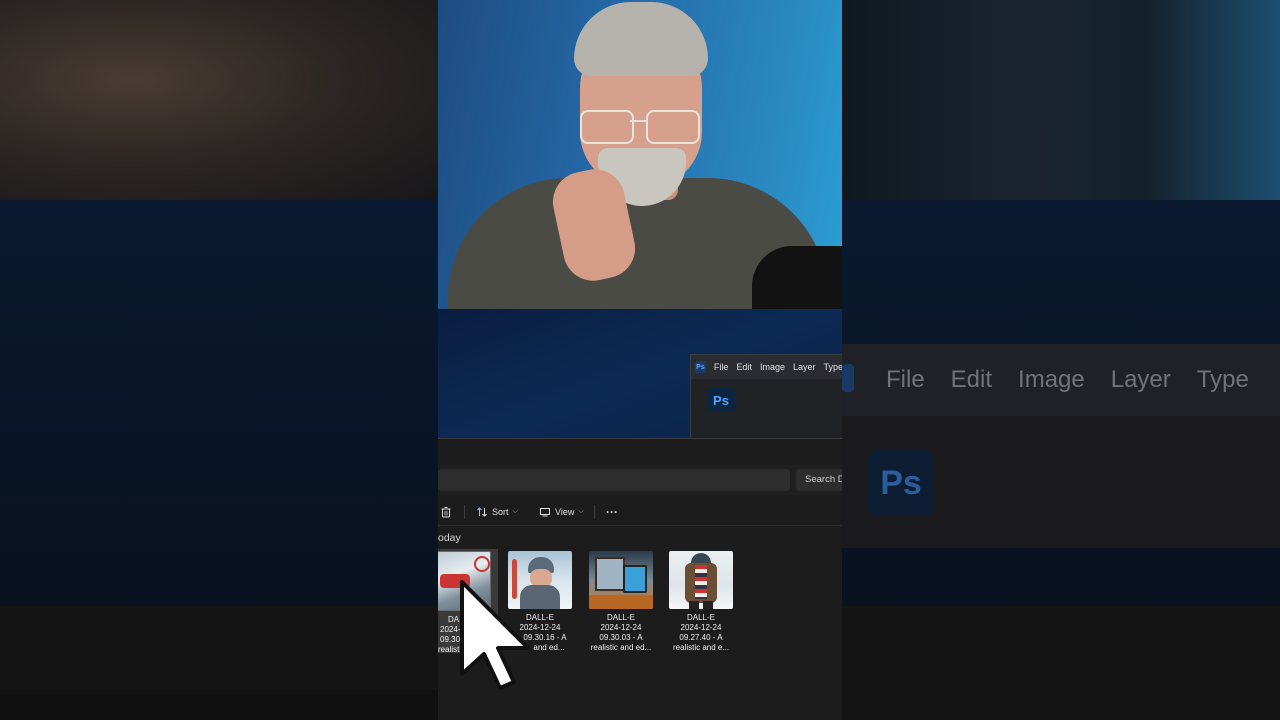 This screenshot has height=720, width=1280. Describe the element at coordinates (1061, 100) in the screenshot. I see `blurred-webcam-right` at that location.